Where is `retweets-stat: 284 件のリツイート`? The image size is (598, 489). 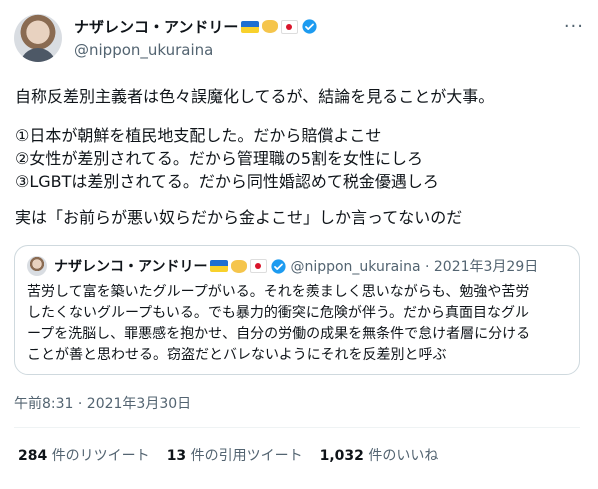
retweets-stat: 284 件のリツイート is located at coordinates (84, 455).